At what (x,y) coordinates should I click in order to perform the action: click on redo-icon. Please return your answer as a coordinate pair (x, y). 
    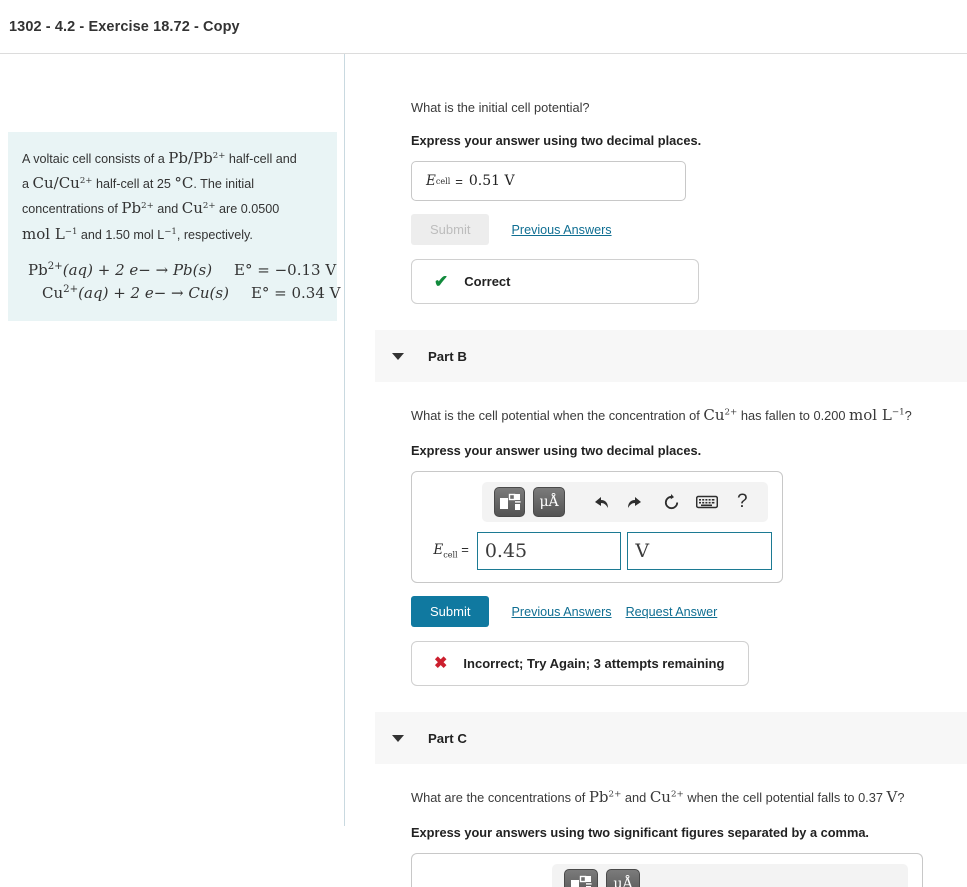
    Looking at the image, I should click on (636, 502).